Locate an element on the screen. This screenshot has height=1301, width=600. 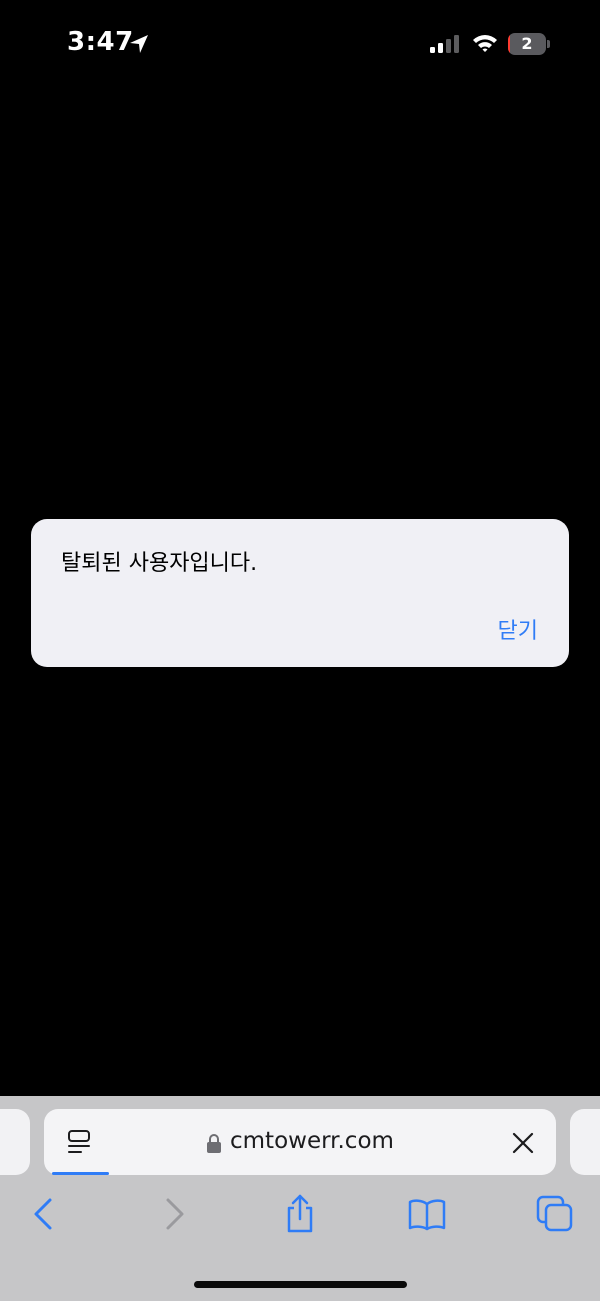
battery-body: 2 is located at coordinates (527, 44).